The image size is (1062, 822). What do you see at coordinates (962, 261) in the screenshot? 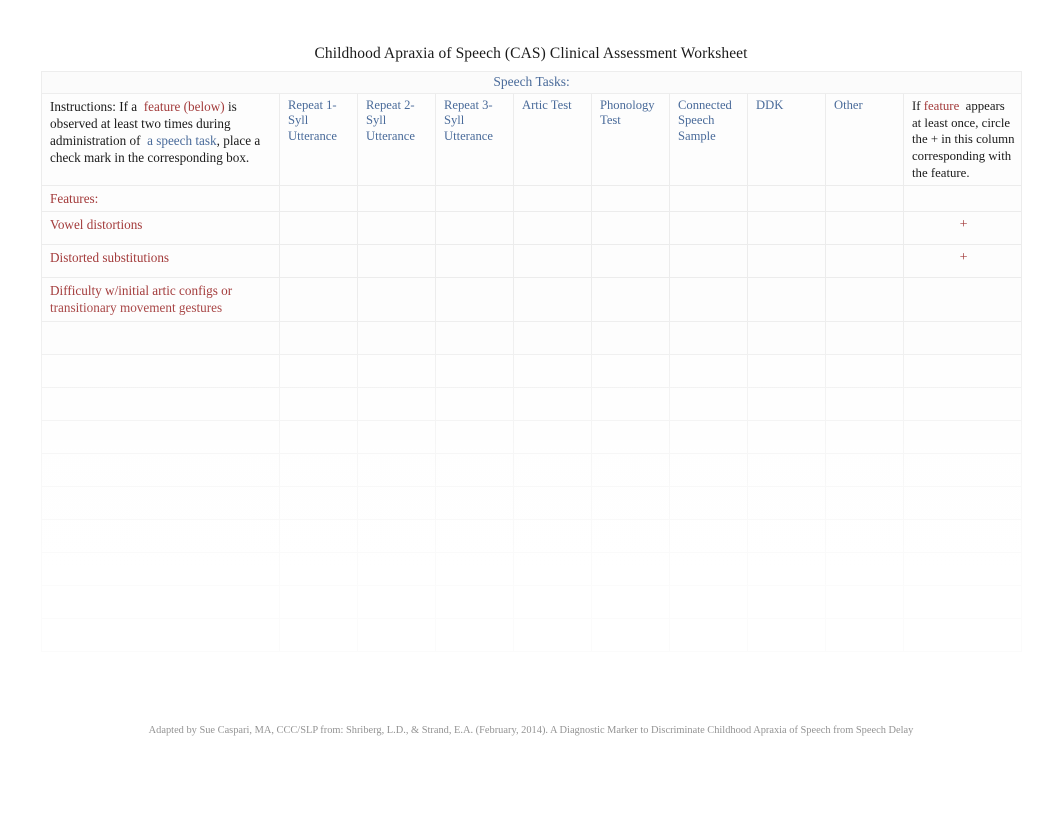
I see `plus-marker-cell: +` at bounding box center [962, 261].